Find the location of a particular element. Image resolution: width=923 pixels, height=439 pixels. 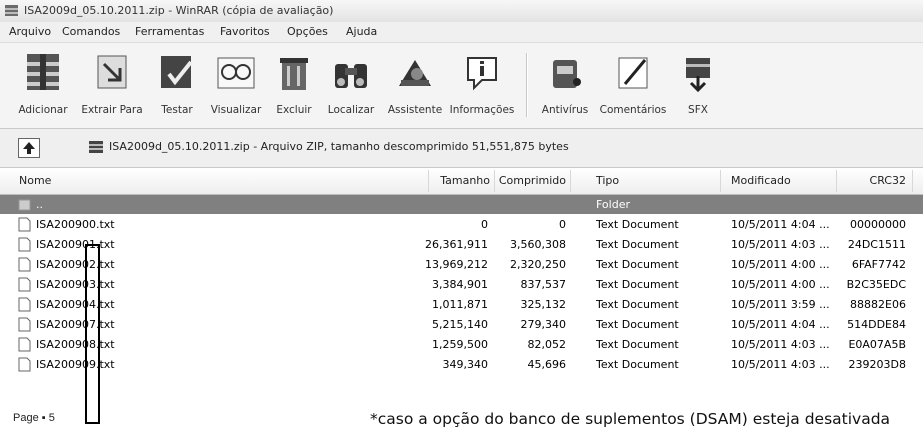

delete-icon is located at coordinates (294, 74).